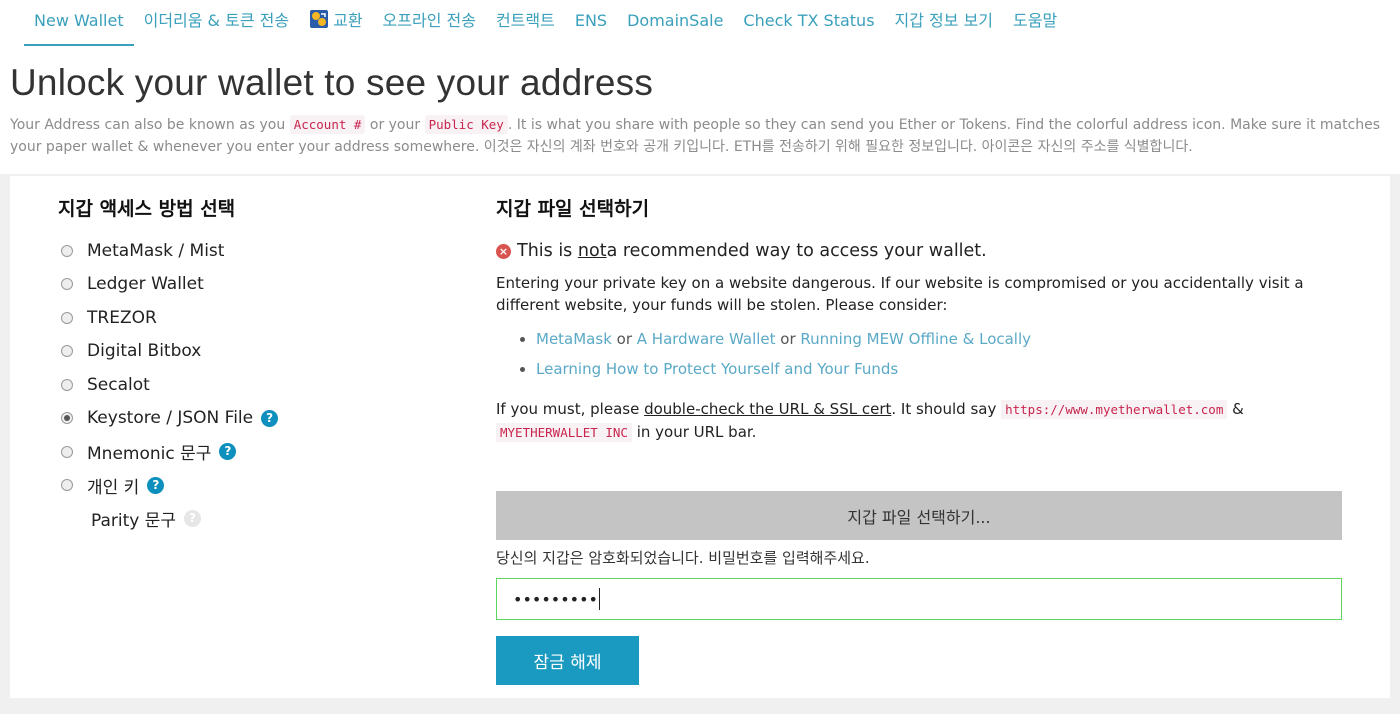 Image resolution: width=1400 pixels, height=714 pixels. I want to click on option-label: Keystore / JSON File, so click(170, 418).